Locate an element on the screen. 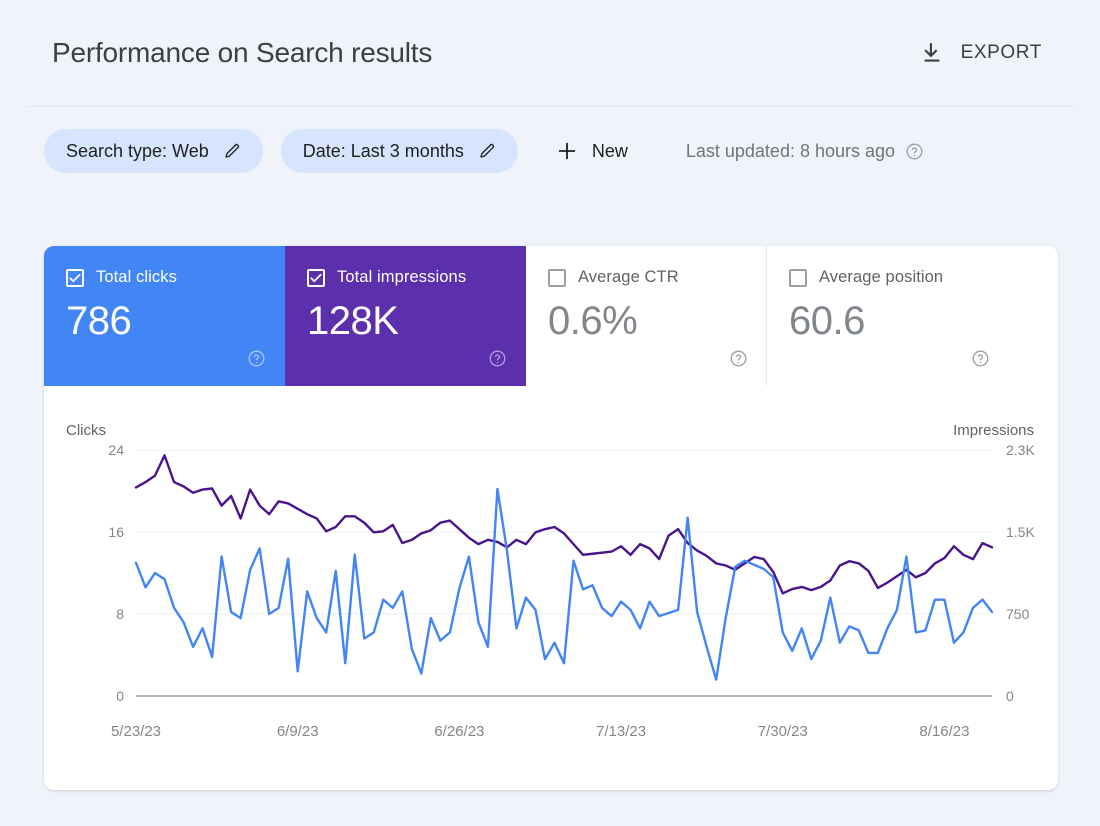 The image size is (1100, 826). metric-tile-header: Average position is located at coordinates (888, 277).